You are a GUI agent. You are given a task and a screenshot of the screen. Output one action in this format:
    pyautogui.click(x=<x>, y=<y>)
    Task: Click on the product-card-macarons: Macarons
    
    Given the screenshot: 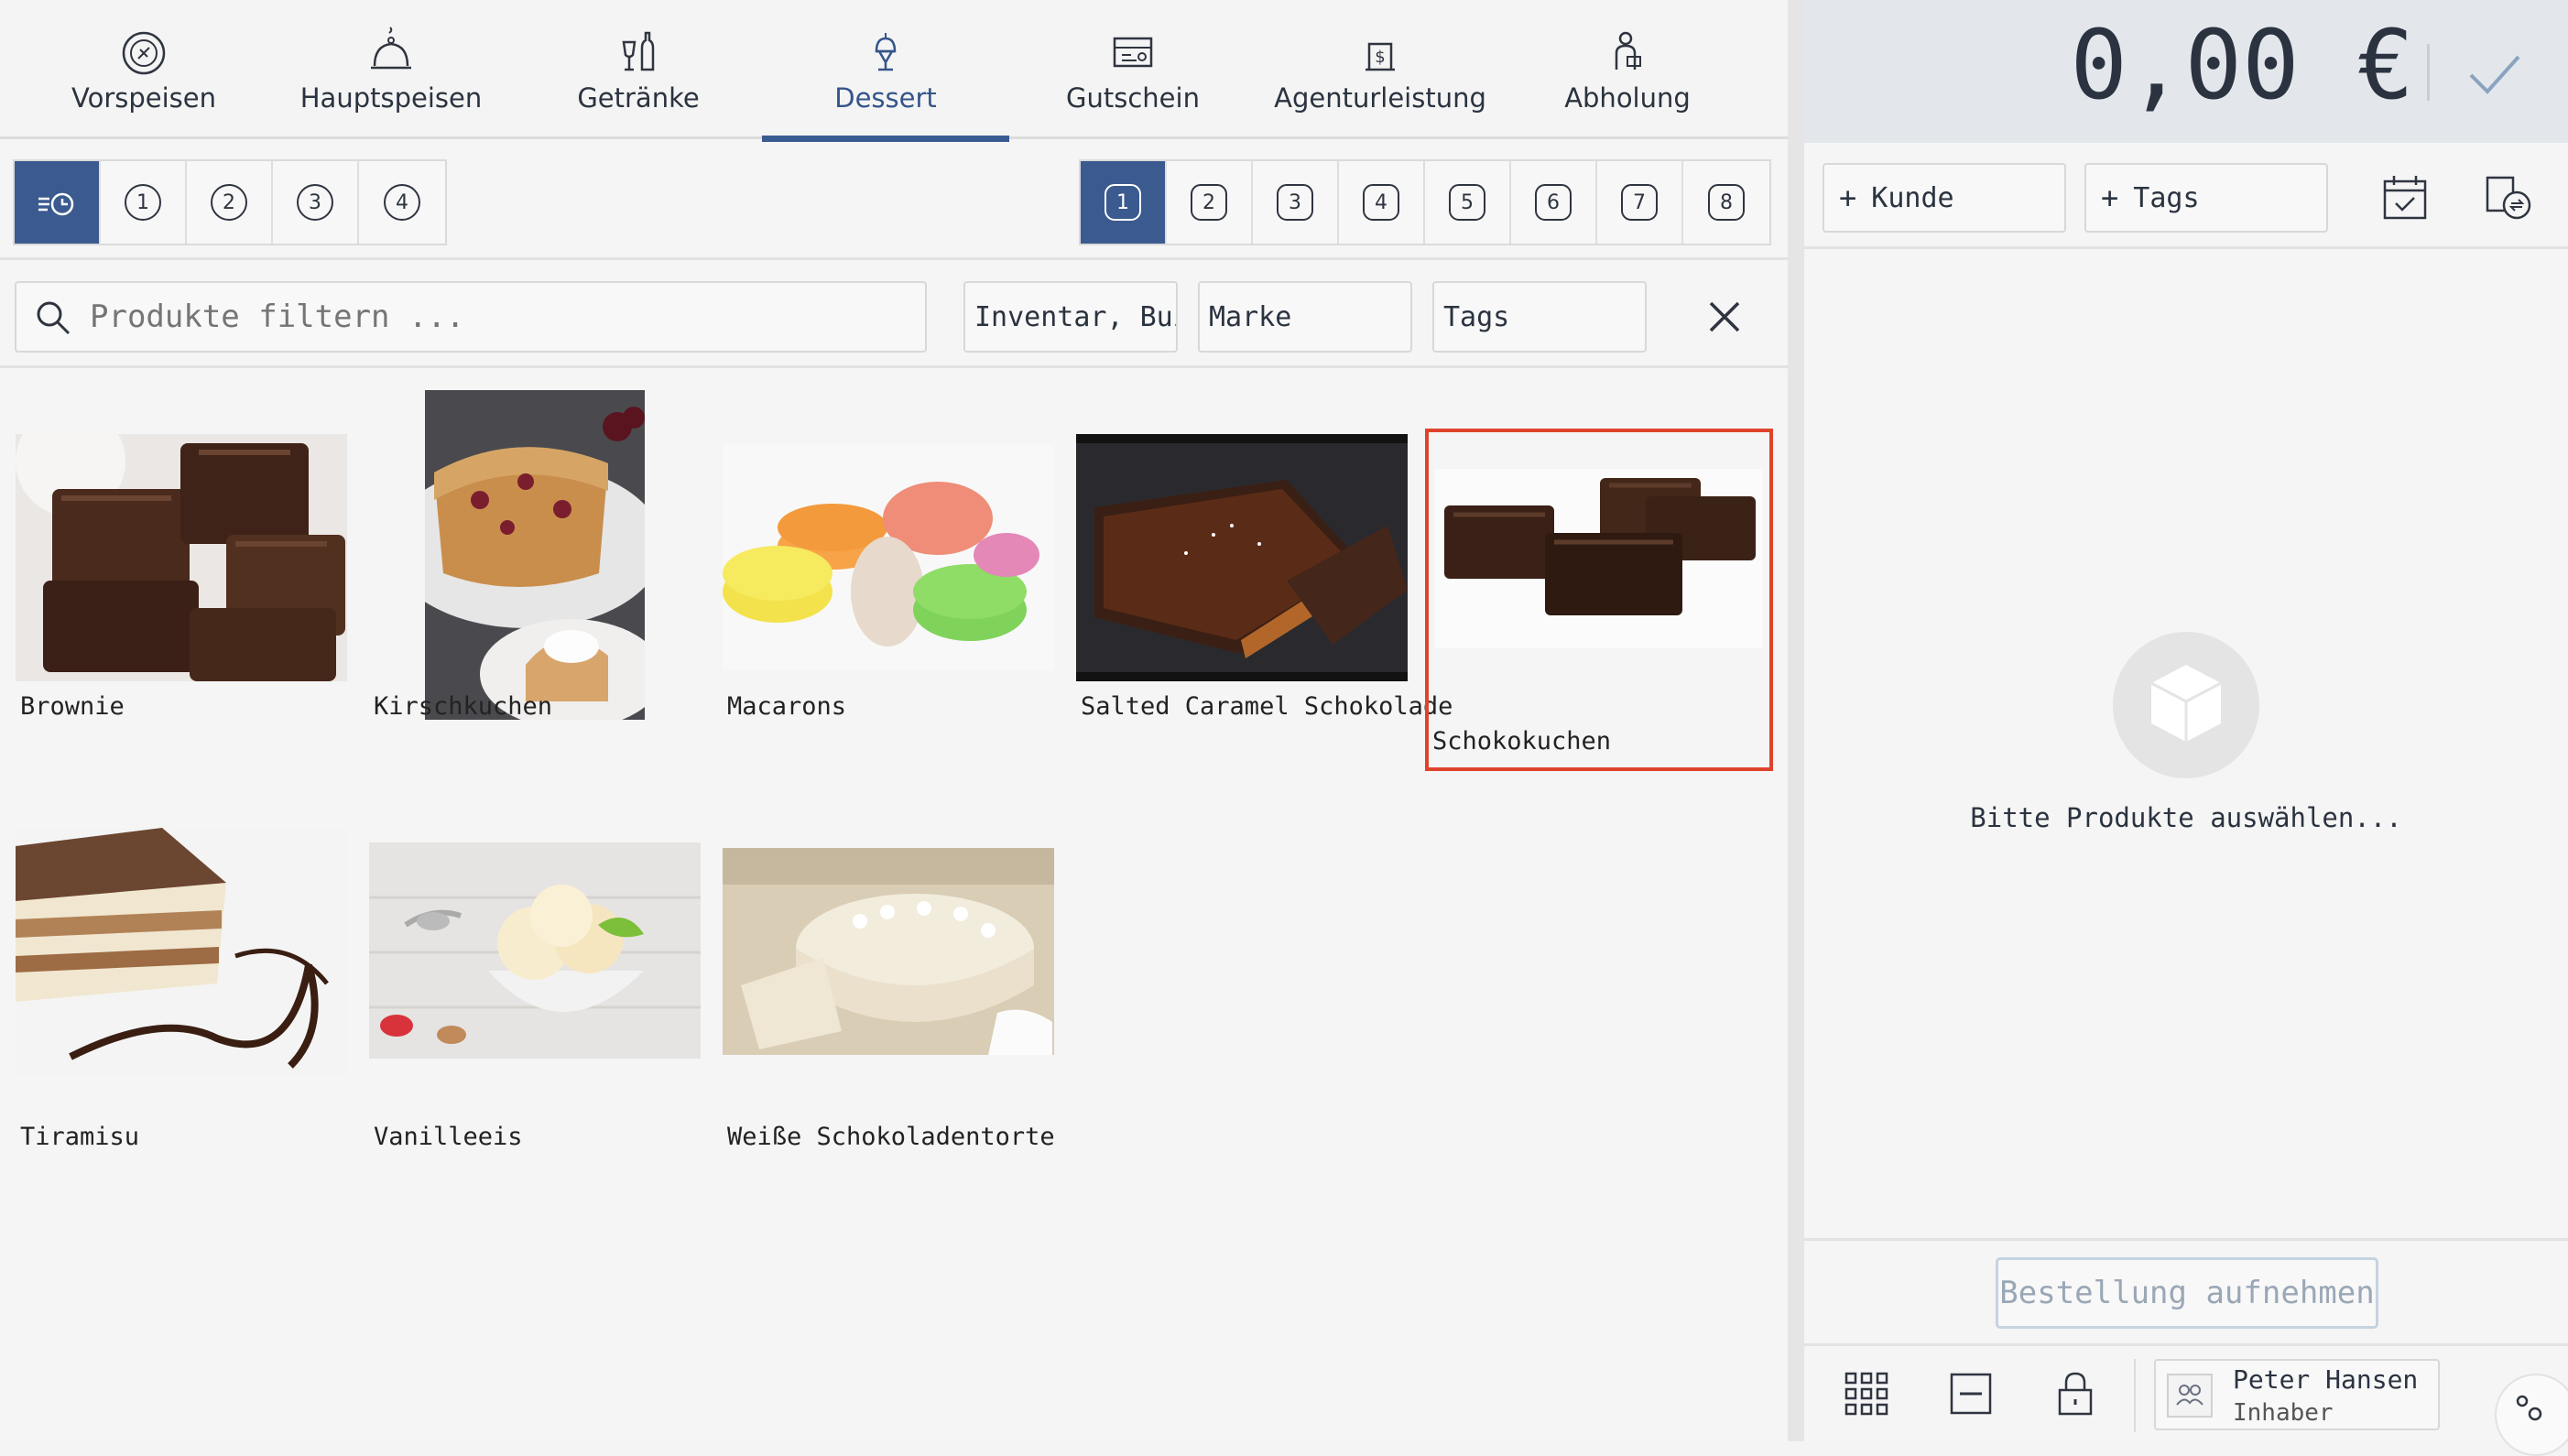 What is the action you would take?
    pyautogui.click(x=888, y=562)
    